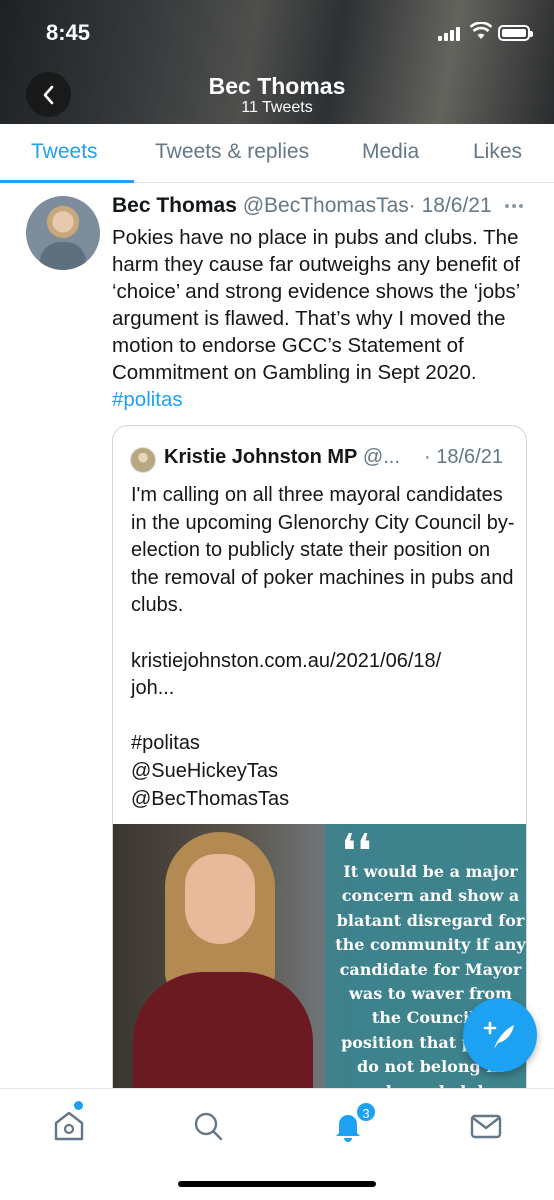 This screenshot has height=1200, width=554. What do you see at coordinates (277, 86) in the screenshot?
I see `profile-name-title: Bec Thomas` at bounding box center [277, 86].